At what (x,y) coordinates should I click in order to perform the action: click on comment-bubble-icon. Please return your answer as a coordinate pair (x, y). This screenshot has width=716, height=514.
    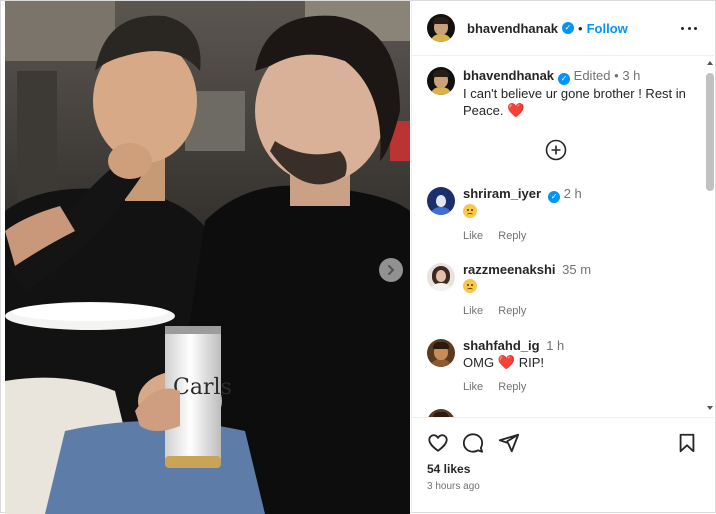
    Looking at the image, I should click on (473, 443).